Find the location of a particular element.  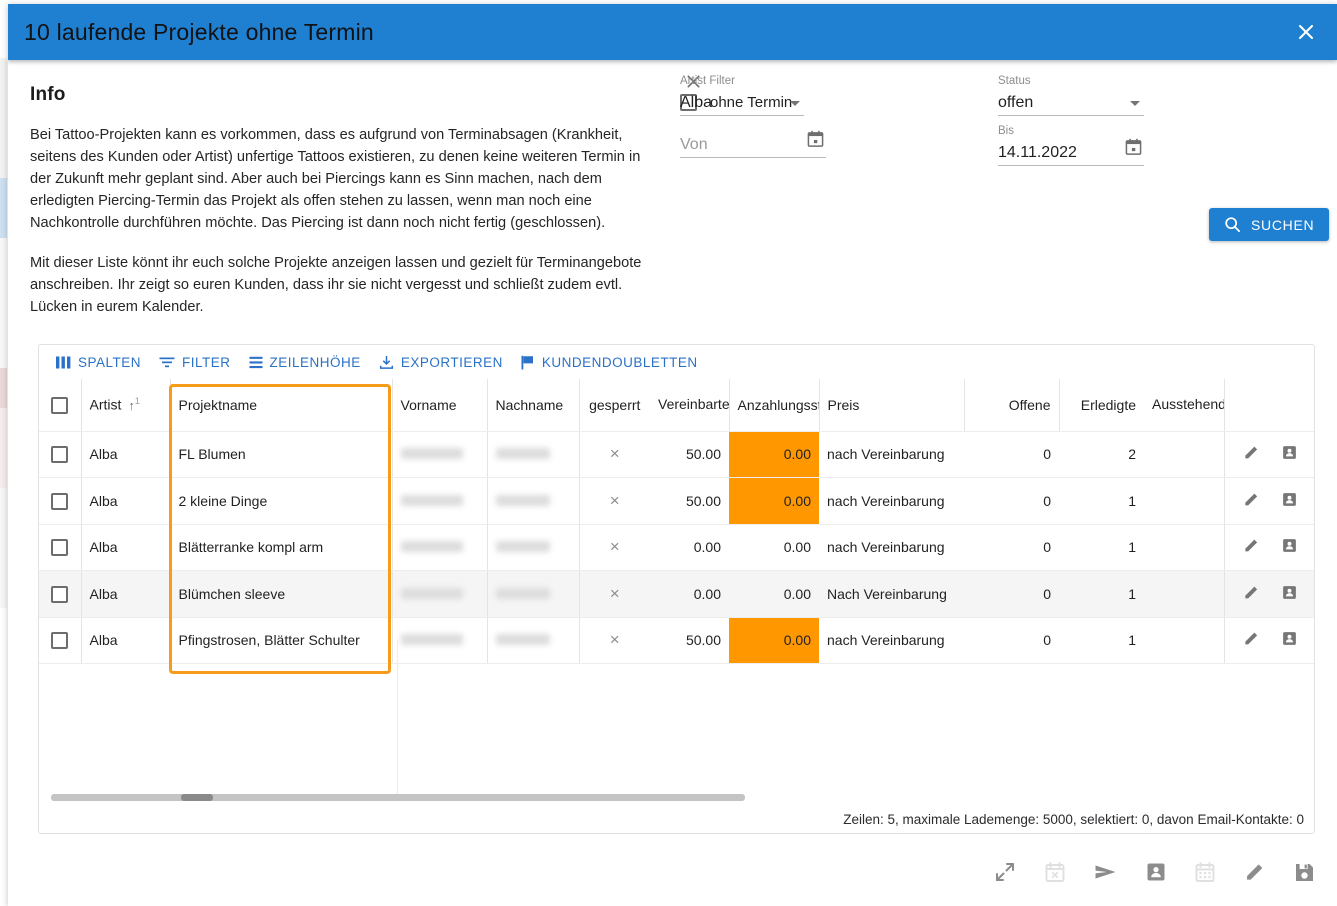

cell-projektname: Pfingstrosen, Blätter Schulter is located at coordinates (280, 640).